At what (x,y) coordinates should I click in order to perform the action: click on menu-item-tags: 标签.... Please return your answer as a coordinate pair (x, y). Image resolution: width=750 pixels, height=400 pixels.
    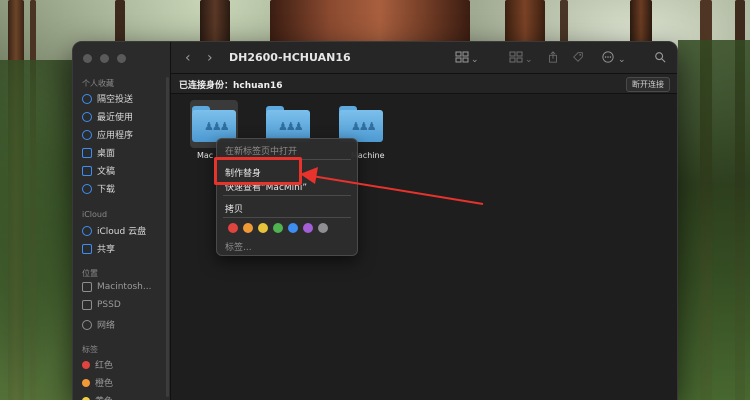
    Looking at the image, I should click on (238, 246).